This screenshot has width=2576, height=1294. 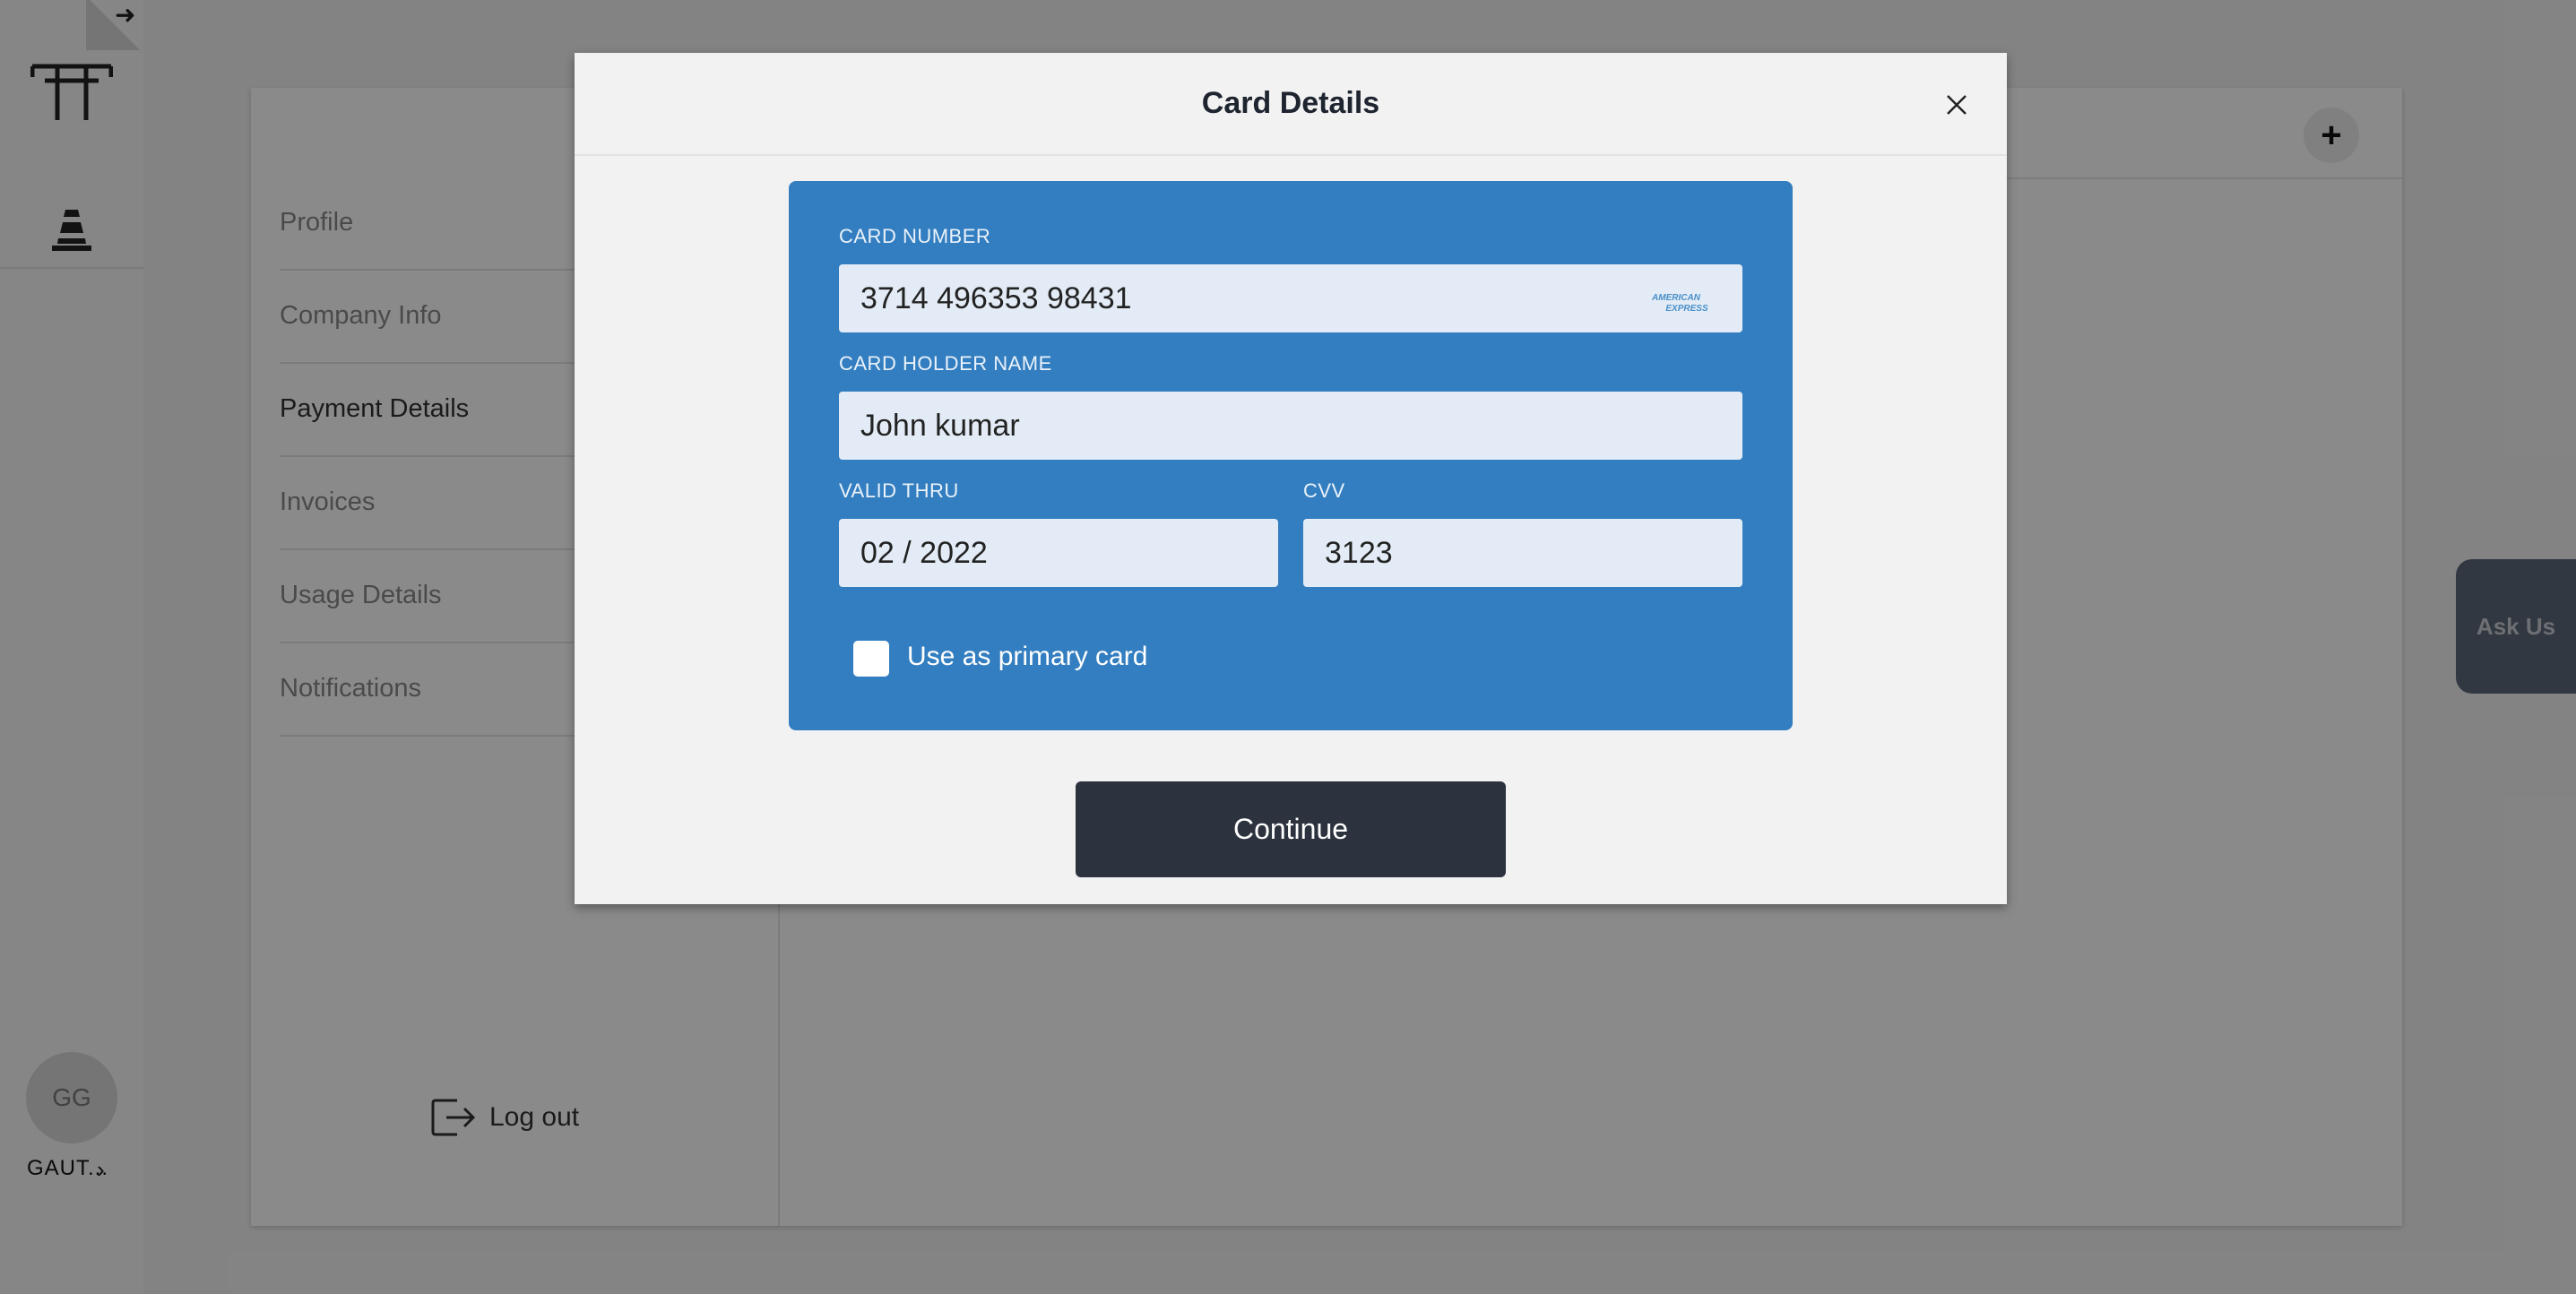 I want to click on amex-logo-icon: AMERICAN EXPRESS, so click(x=1679, y=303).